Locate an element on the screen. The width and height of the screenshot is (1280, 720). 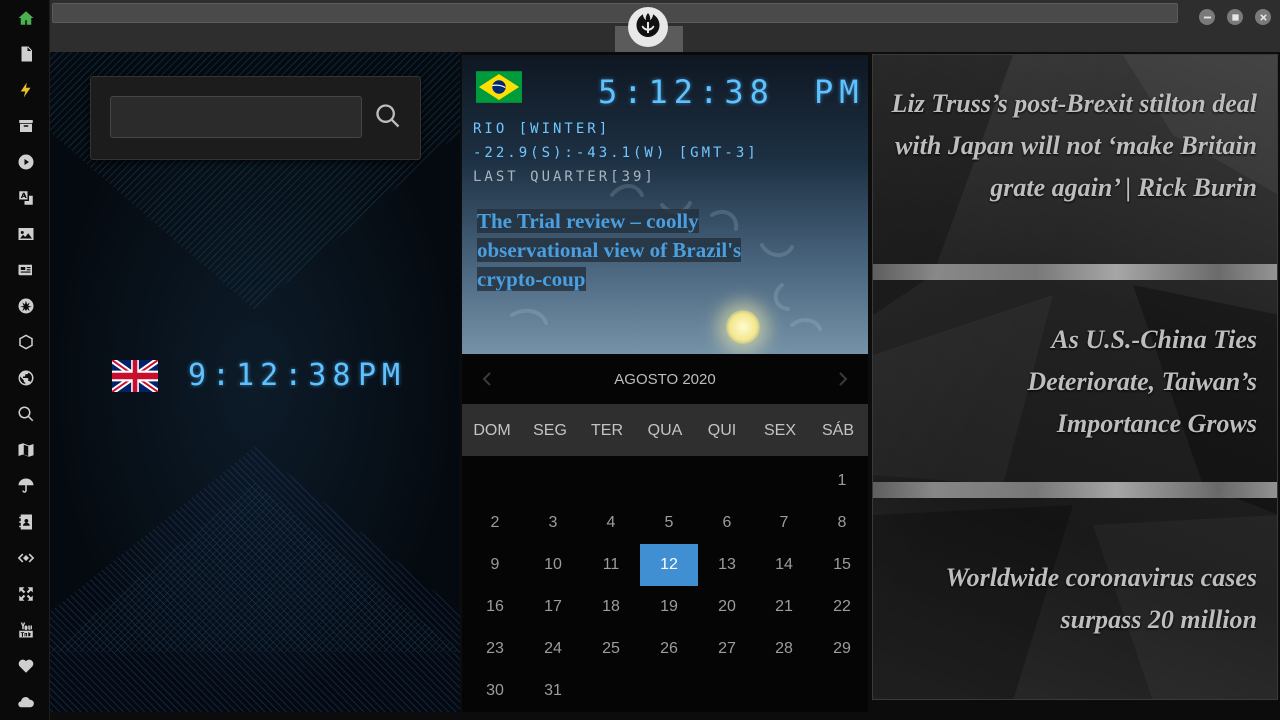
sun-icon is located at coordinates (743, 327).